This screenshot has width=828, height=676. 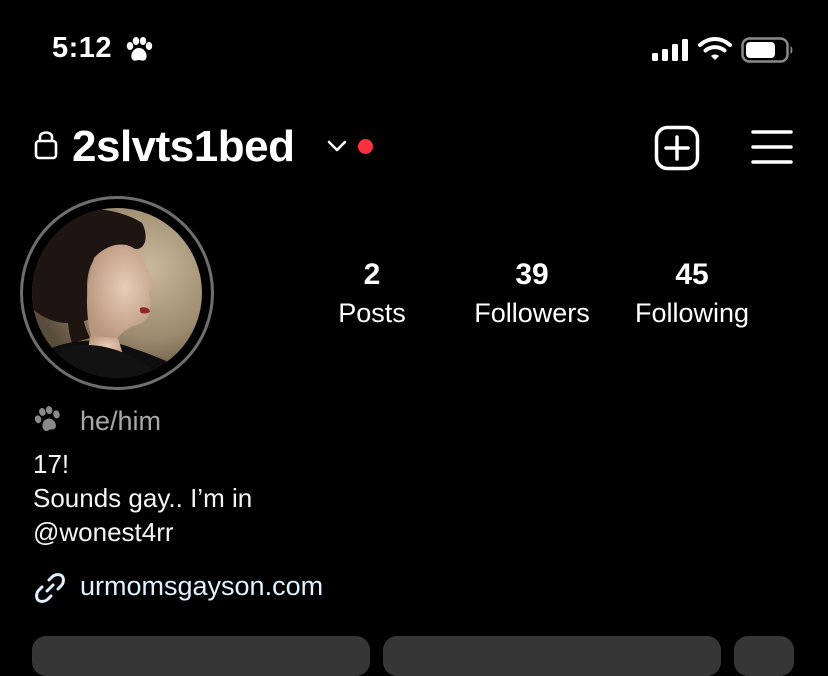 What do you see at coordinates (46, 145) in the screenshot?
I see `lock-icon` at bounding box center [46, 145].